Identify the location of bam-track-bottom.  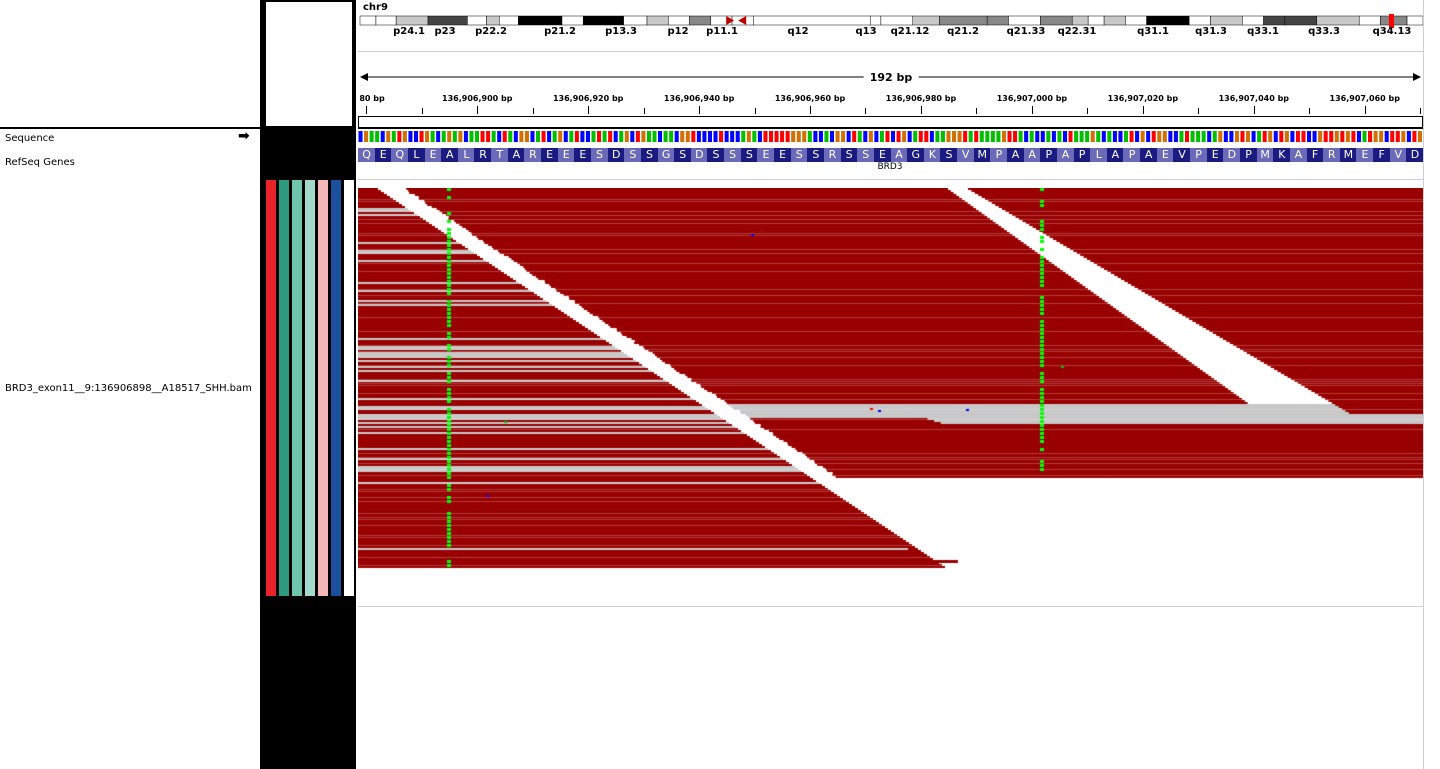
(890, 606).